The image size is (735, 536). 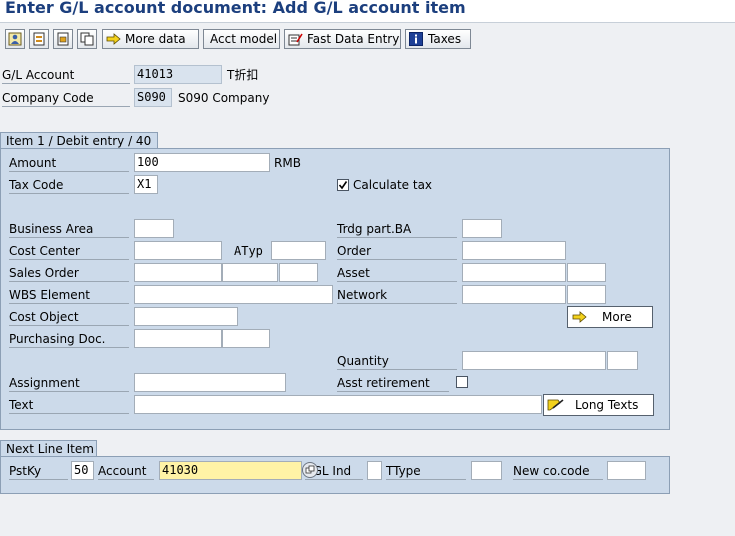 What do you see at coordinates (338, 404) in the screenshot?
I see `text-field` at bounding box center [338, 404].